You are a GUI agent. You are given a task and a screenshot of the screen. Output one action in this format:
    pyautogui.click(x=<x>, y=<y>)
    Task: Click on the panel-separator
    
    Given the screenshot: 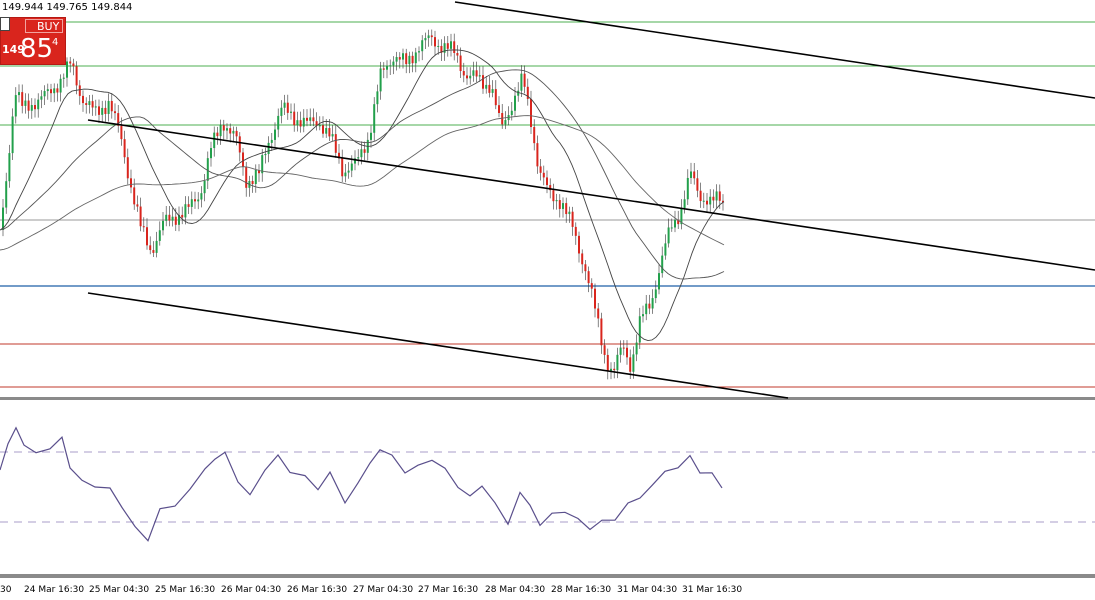 What is the action you would take?
    pyautogui.click(x=547, y=398)
    